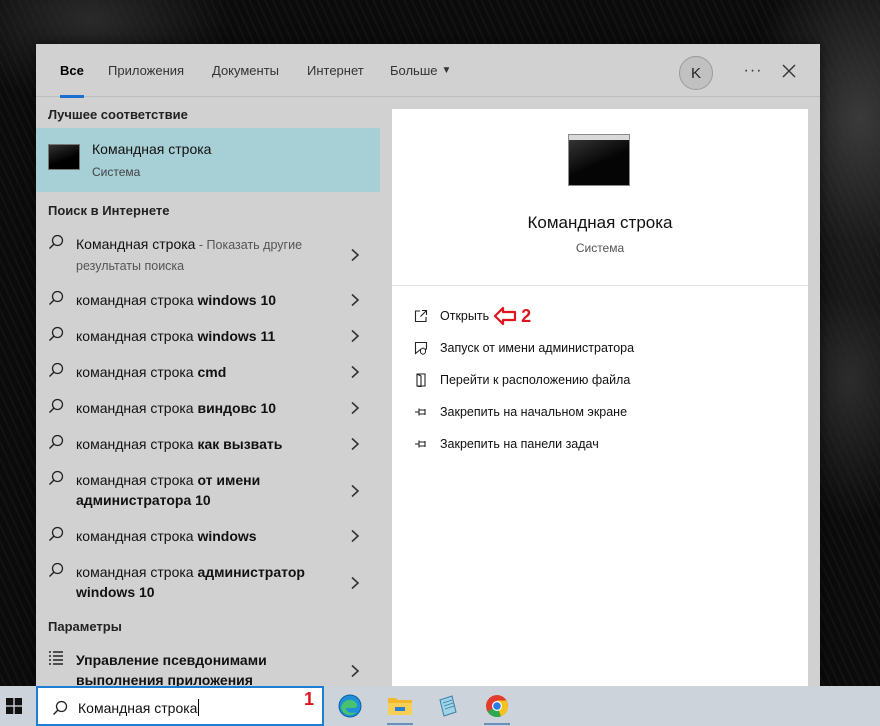 Image resolution: width=880 pixels, height=726 pixels. I want to click on search-input: Командная строка, so click(139, 707).